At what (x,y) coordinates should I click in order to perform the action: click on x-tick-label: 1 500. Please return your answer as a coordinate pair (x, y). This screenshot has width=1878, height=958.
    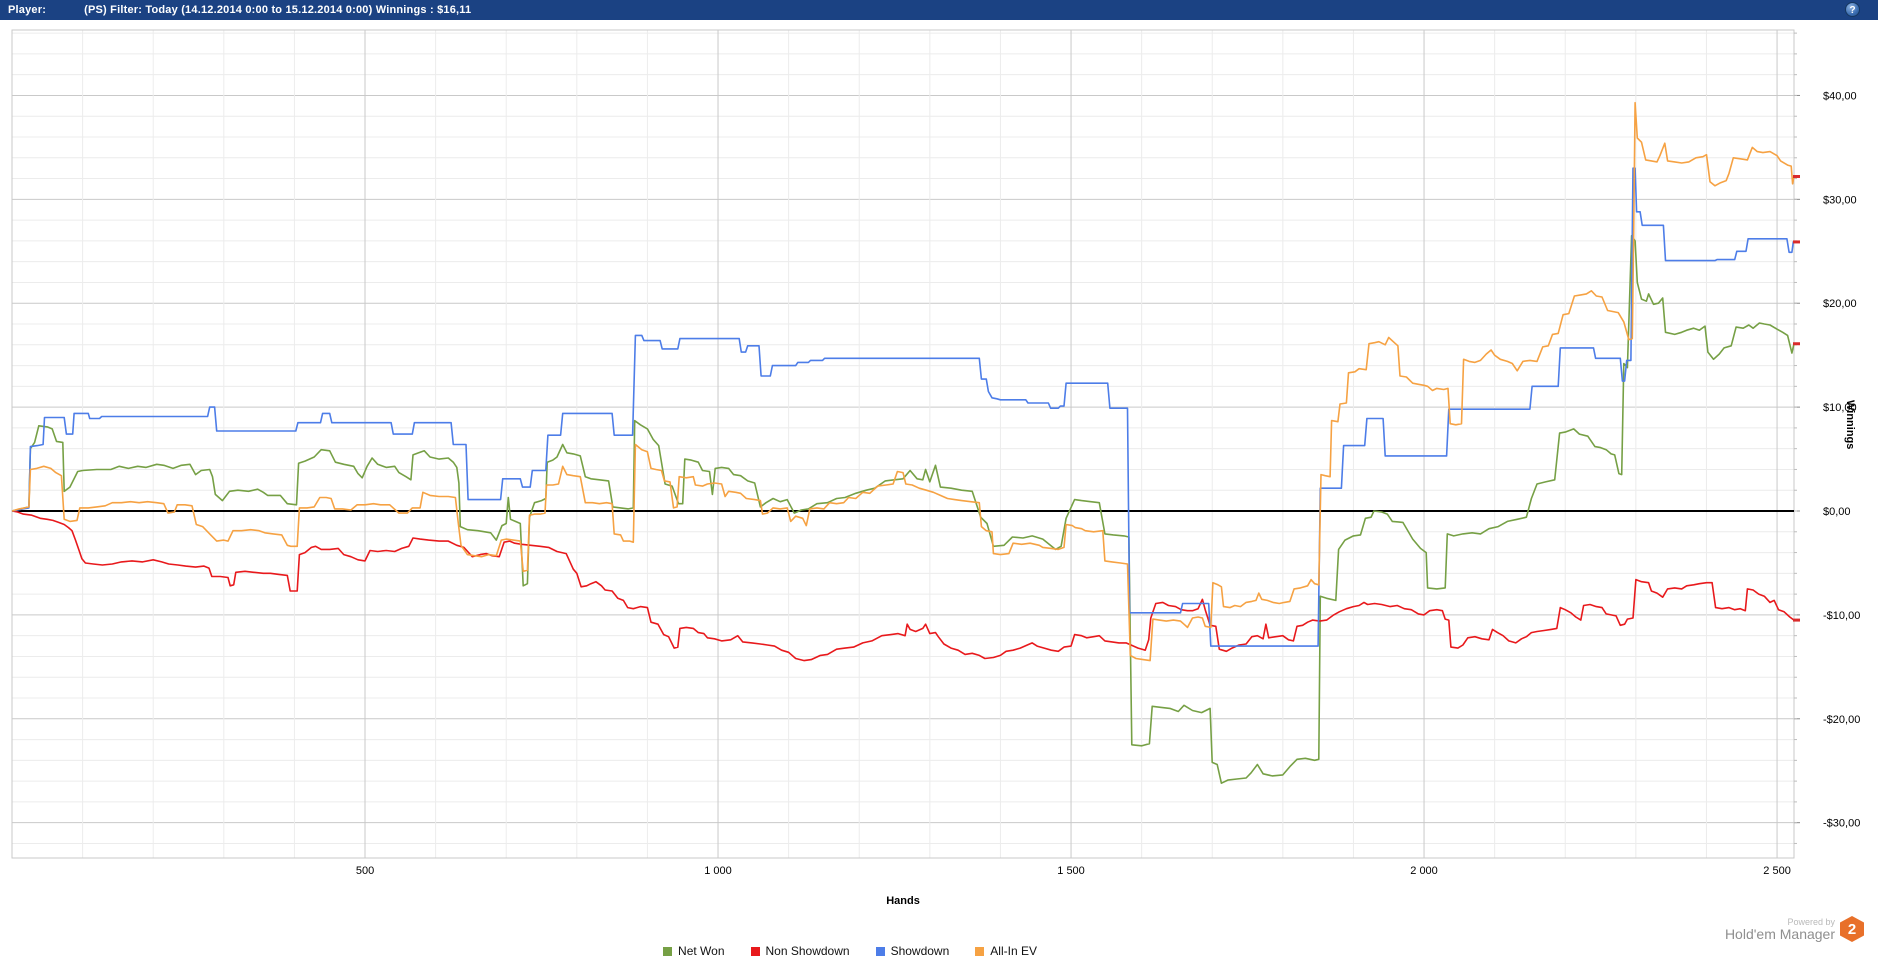
    Looking at the image, I should click on (1071, 871).